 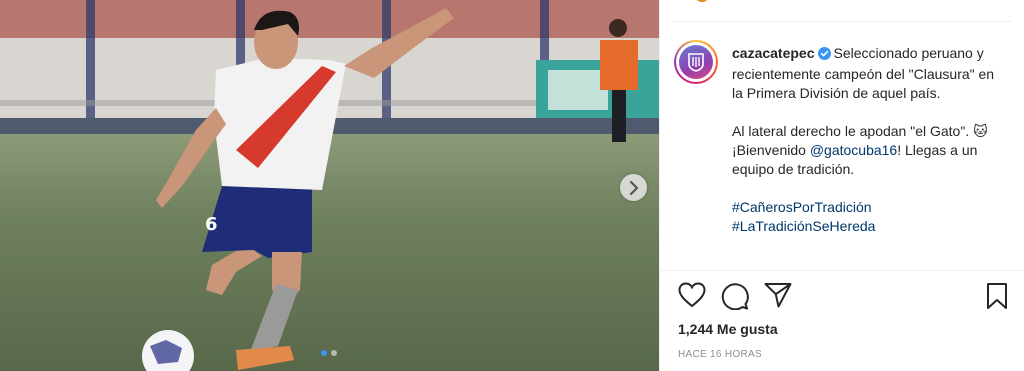 I want to click on mention-link: @gatocuba16, so click(x=853, y=150).